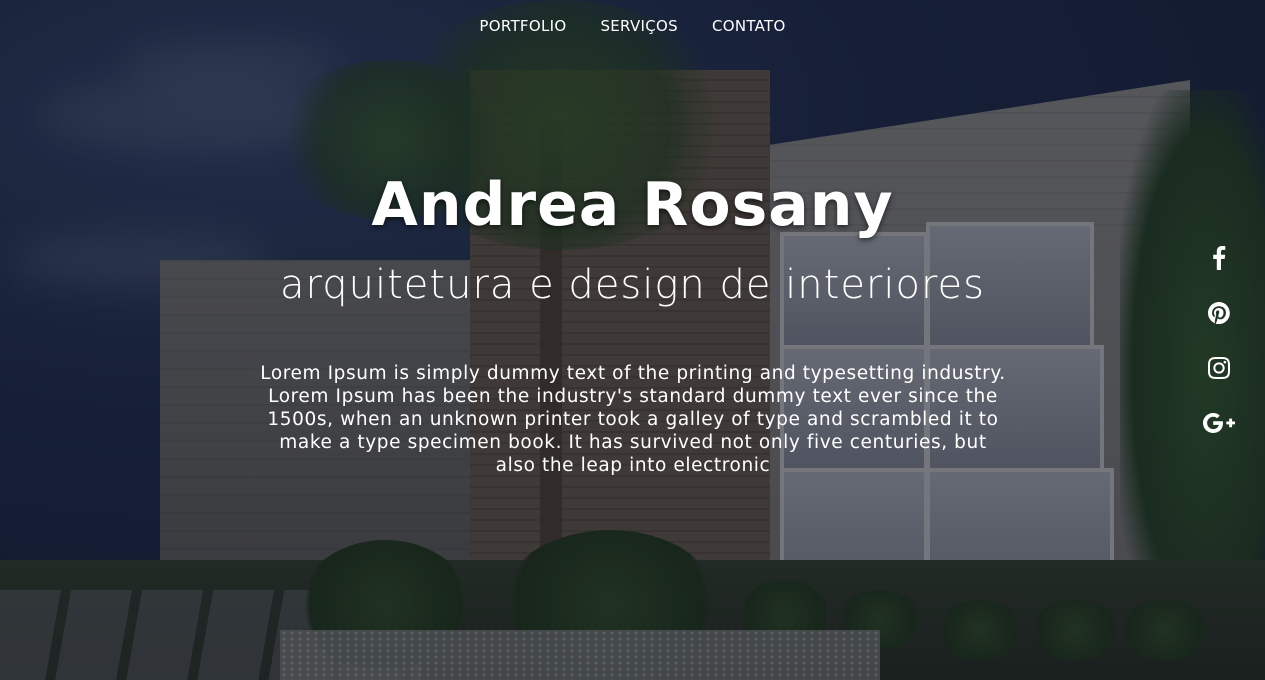 The image size is (1265, 680). I want to click on pinterest-link, so click(1219, 313).